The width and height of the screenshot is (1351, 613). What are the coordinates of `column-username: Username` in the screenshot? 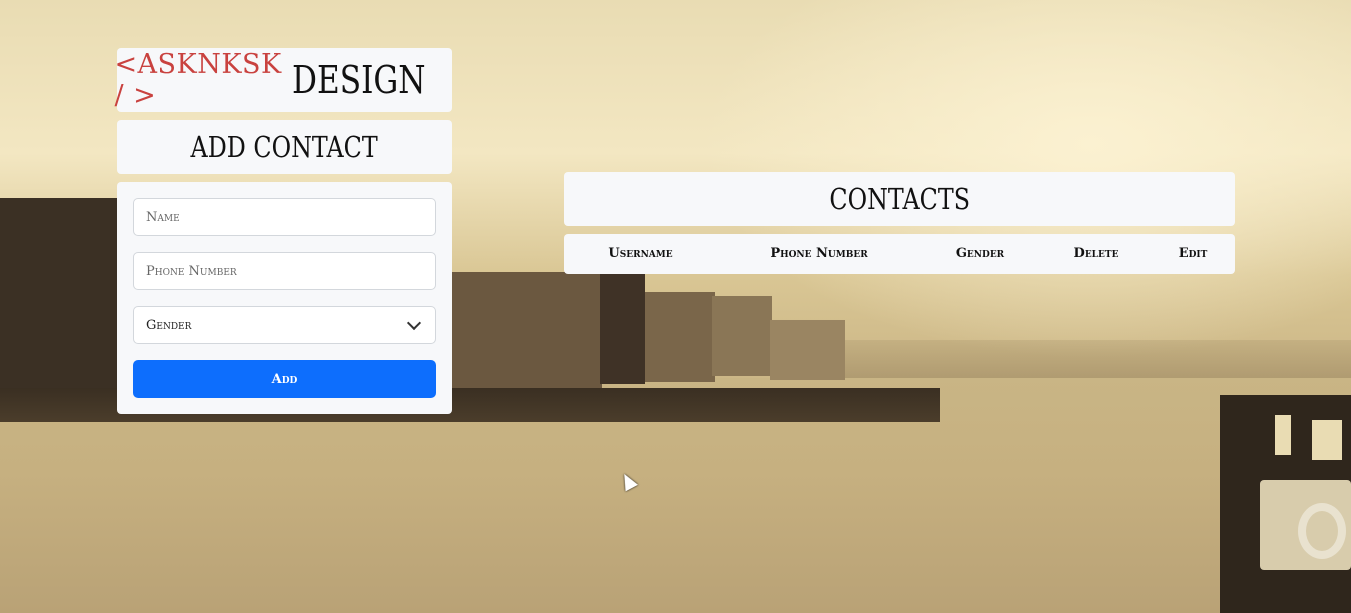 It's located at (640, 253).